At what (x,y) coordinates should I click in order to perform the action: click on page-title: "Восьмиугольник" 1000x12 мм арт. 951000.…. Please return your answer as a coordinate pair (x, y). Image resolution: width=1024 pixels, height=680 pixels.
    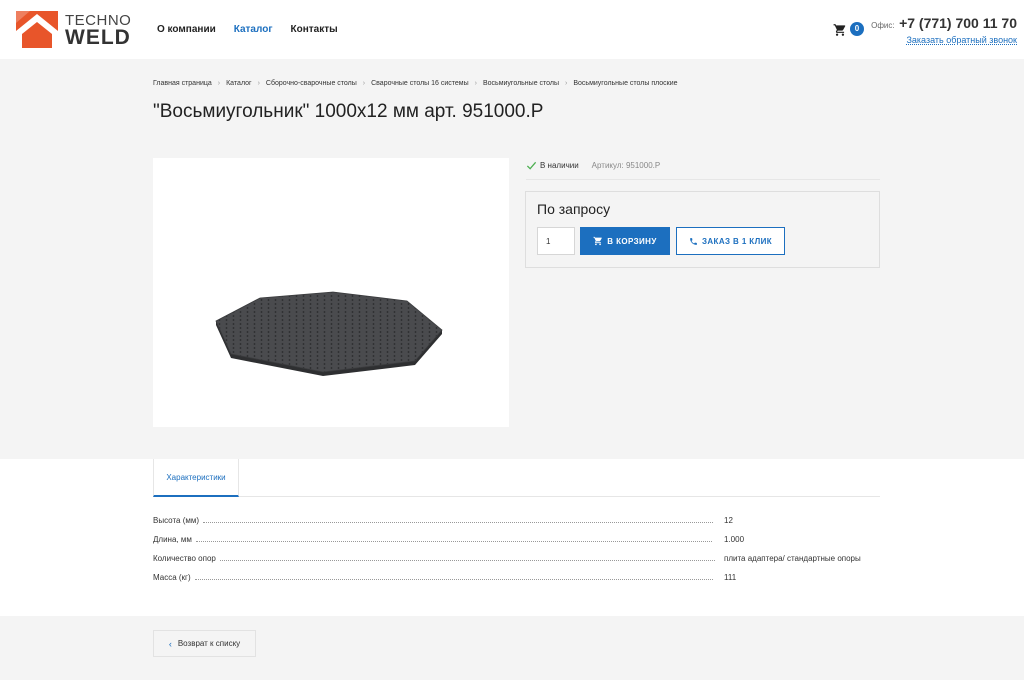
    Looking at the image, I should click on (348, 111).